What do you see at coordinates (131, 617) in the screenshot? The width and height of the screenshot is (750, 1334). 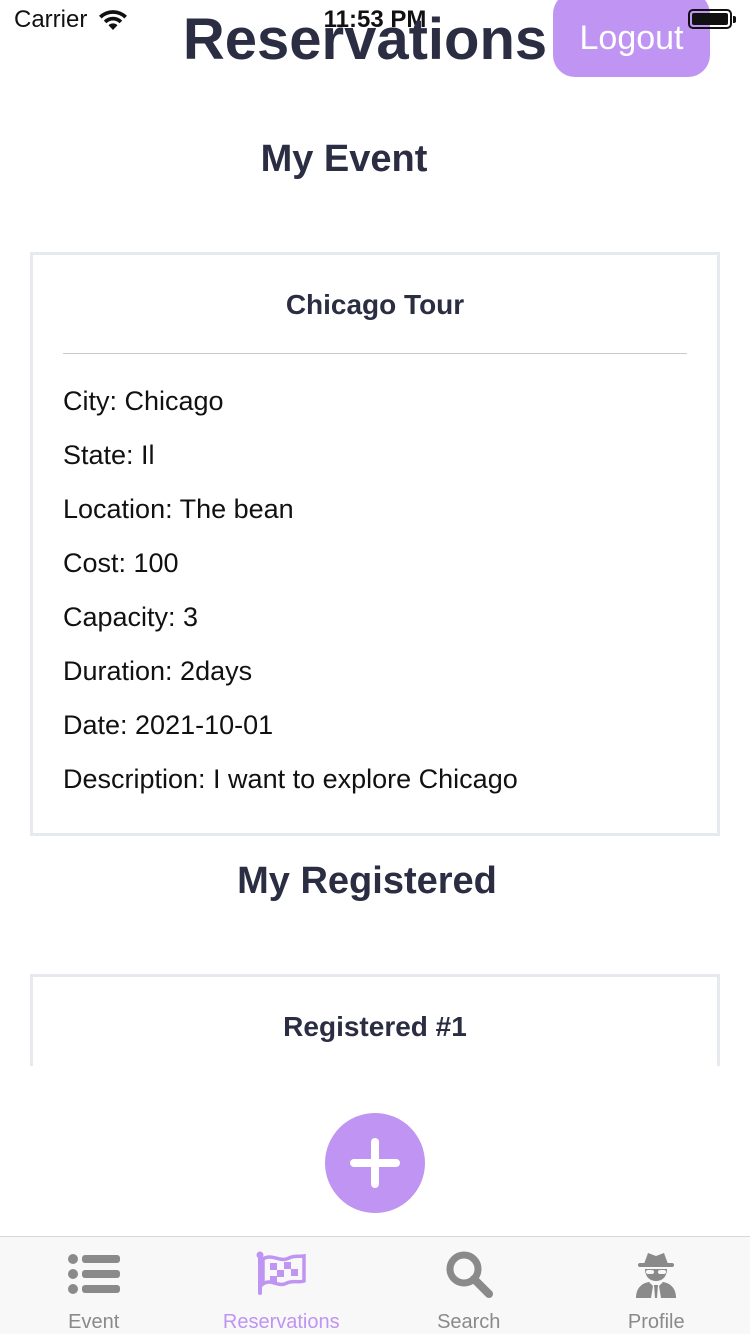 I see `event-capacity: Capacity: 3` at bounding box center [131, 617].